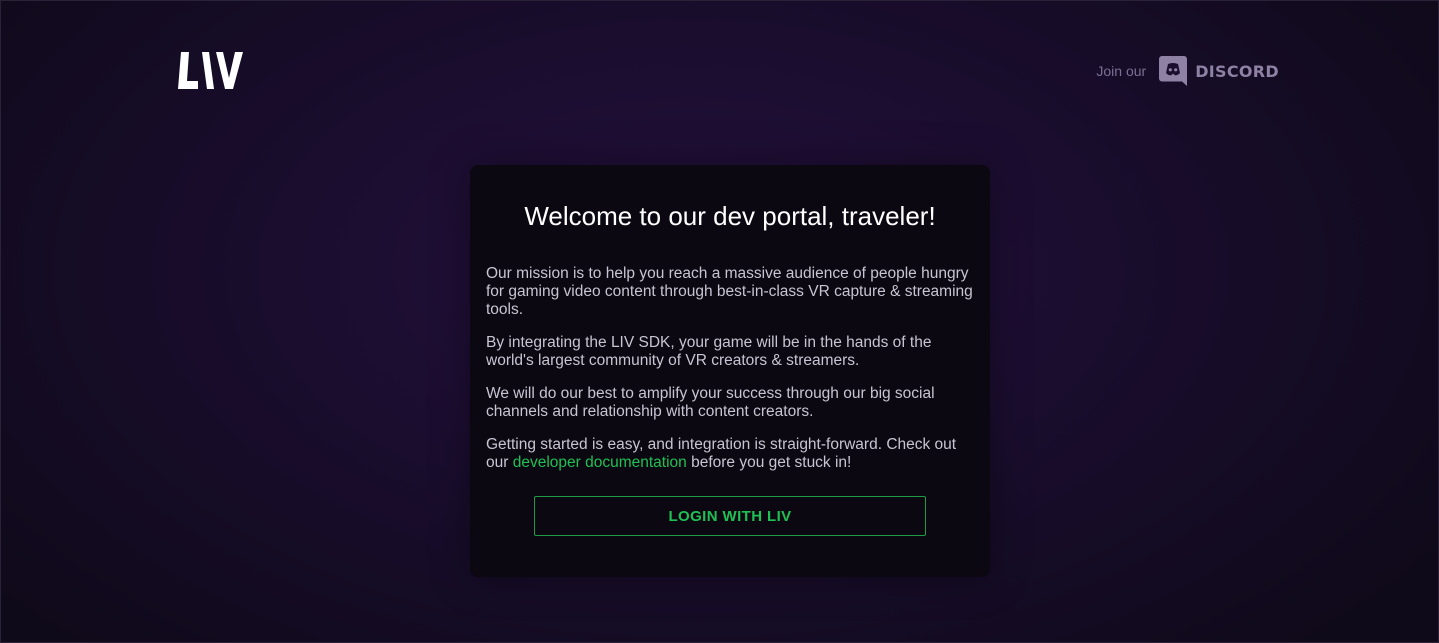  I want to click on getting-started-tail: before you get stuck in!, so click(769, 462).